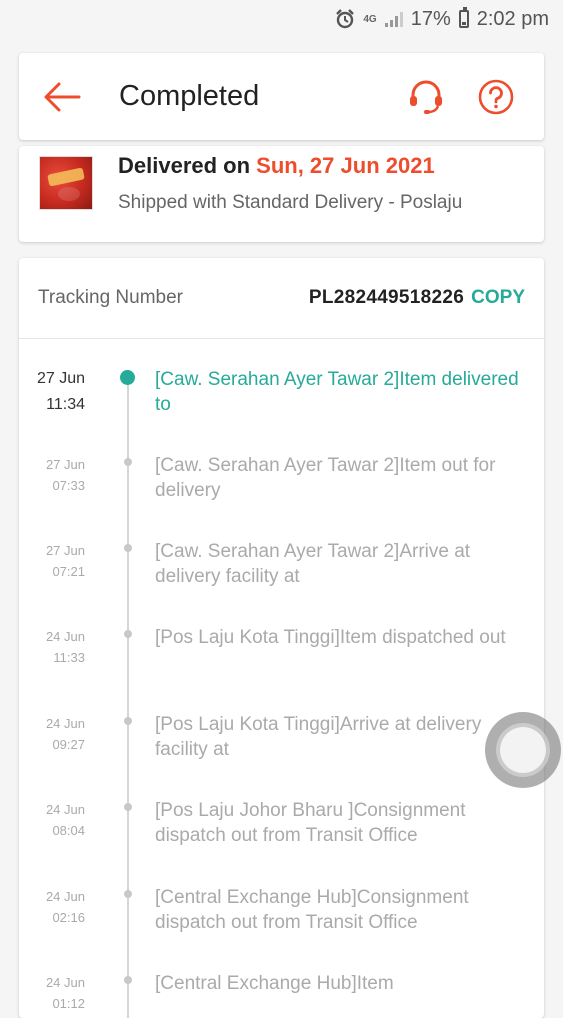 The width and height of the screenshot is (563, 1018). I want to click on arrow-left-icon, so click(62, 96).